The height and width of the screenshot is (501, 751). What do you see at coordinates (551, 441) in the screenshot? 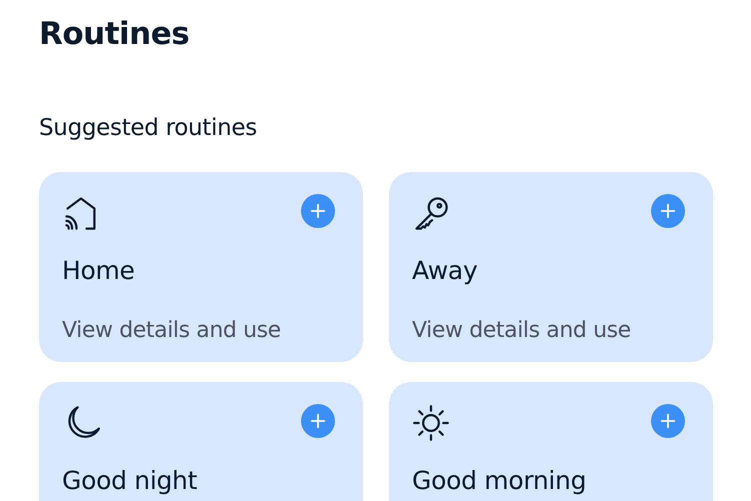
I see `routine-card: Good morning` at bounding box center [551, 441].